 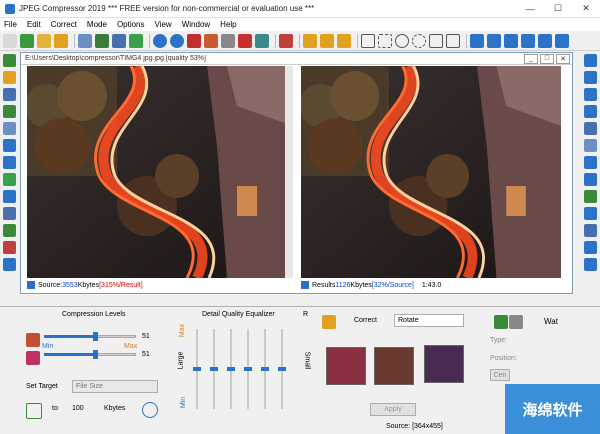 What do you see at coordinates (590, 196) in the screenshot?
I see `rtool-9-icon` at bounding box center [590, 196].